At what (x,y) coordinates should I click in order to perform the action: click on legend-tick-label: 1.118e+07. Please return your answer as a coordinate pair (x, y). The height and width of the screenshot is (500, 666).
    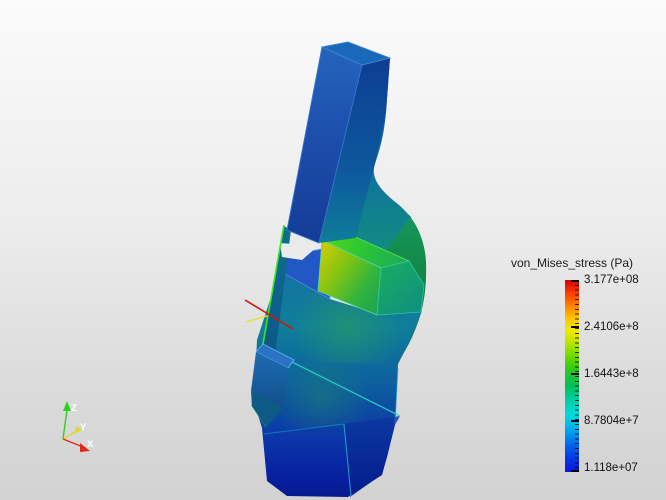
    Looking at the image, I should click on (611, 468).